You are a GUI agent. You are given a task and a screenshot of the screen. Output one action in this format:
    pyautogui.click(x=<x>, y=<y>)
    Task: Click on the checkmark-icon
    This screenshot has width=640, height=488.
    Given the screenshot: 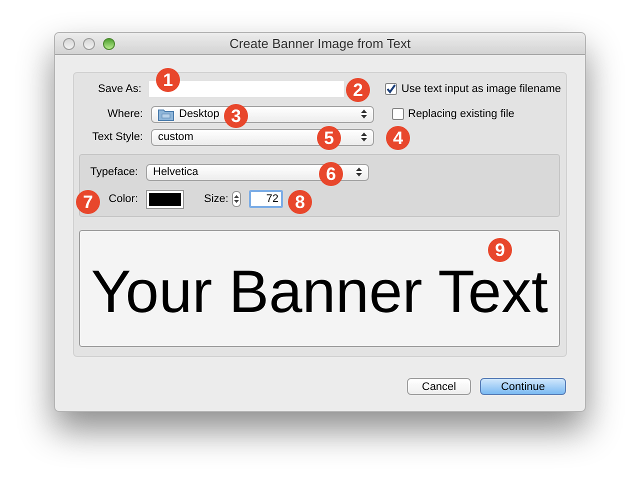 What is the action you would take?
    pyautogui.click(x=391, y=89)
    